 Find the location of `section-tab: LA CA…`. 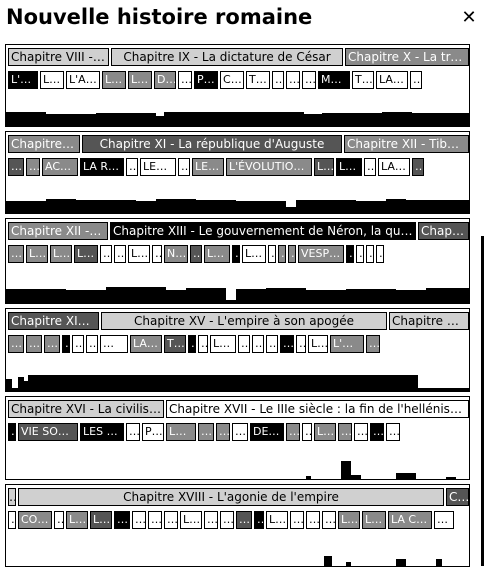

section-tab: LA CA… is located at coordinates (410, 520).